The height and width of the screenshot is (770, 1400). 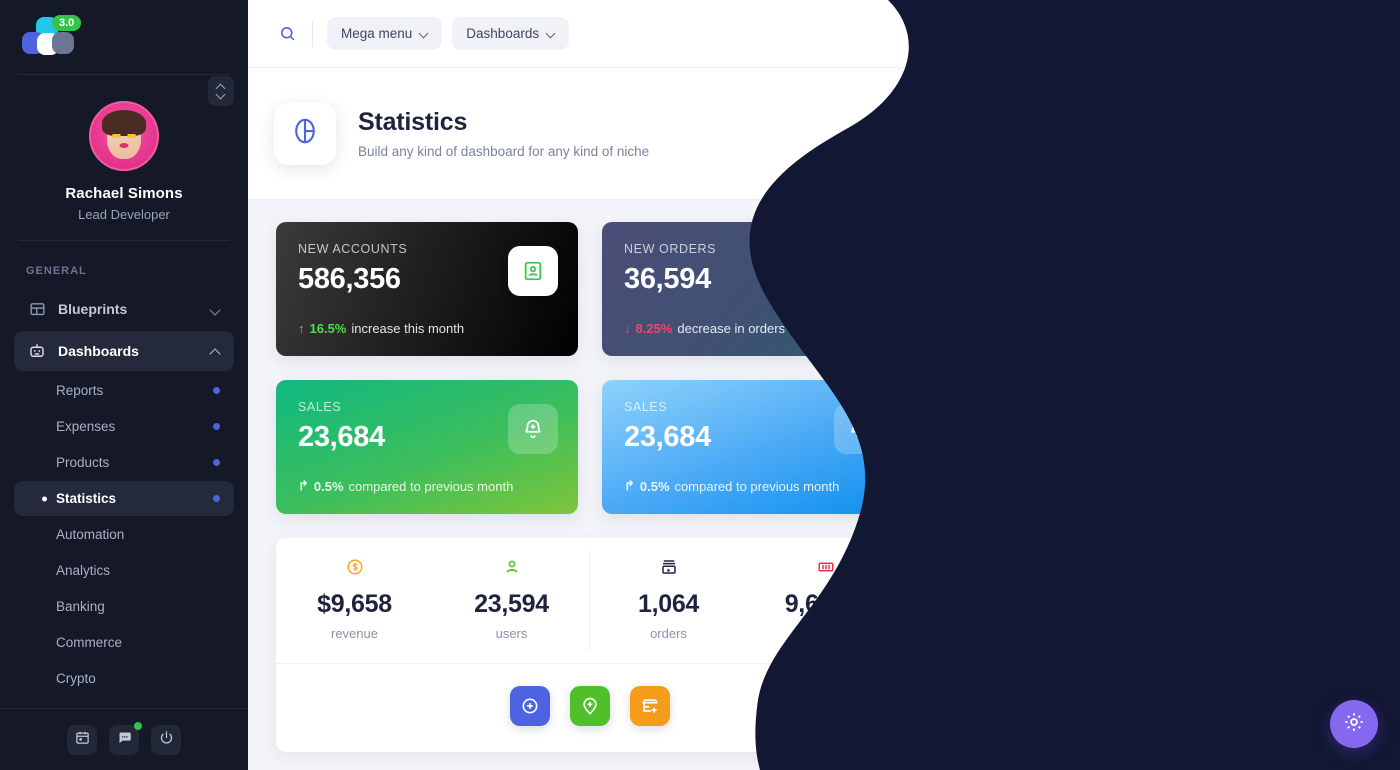 What do you see at coordinates (1156, 418) in the screenshot?
I see `list-item: Munroe Dacks Online + ADD` at bounding box center [1156, 418].